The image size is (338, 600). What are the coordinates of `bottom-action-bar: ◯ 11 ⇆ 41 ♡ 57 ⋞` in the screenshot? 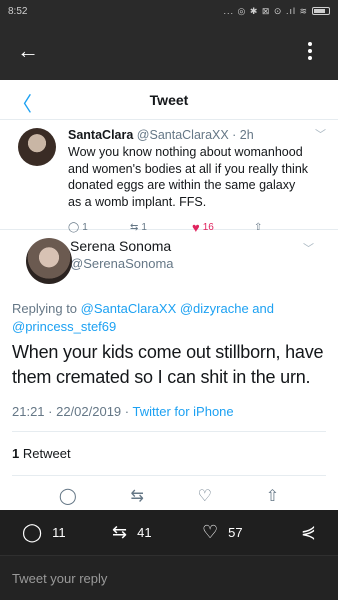 It's located at (169, 532).